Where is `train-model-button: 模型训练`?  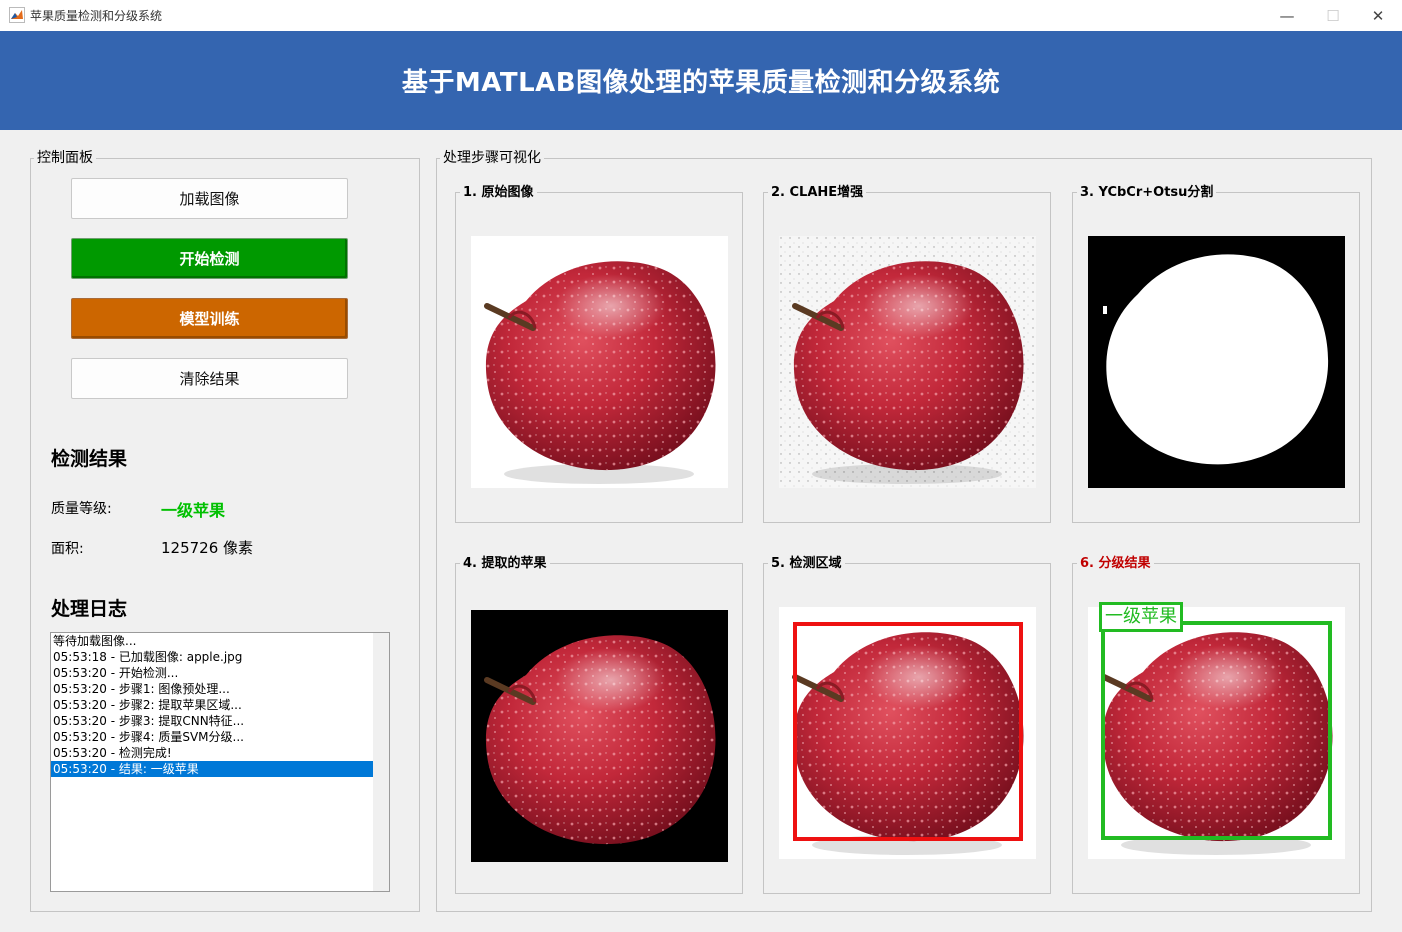
train-model-button: 模型训练 is located at coordinates (209, 318).